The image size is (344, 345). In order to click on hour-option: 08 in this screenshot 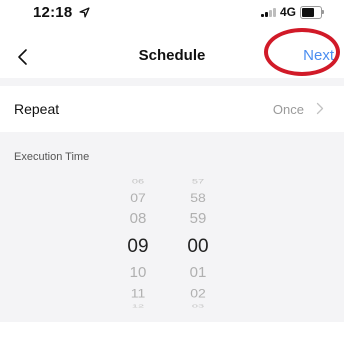, I will do `click(138, 218)`.